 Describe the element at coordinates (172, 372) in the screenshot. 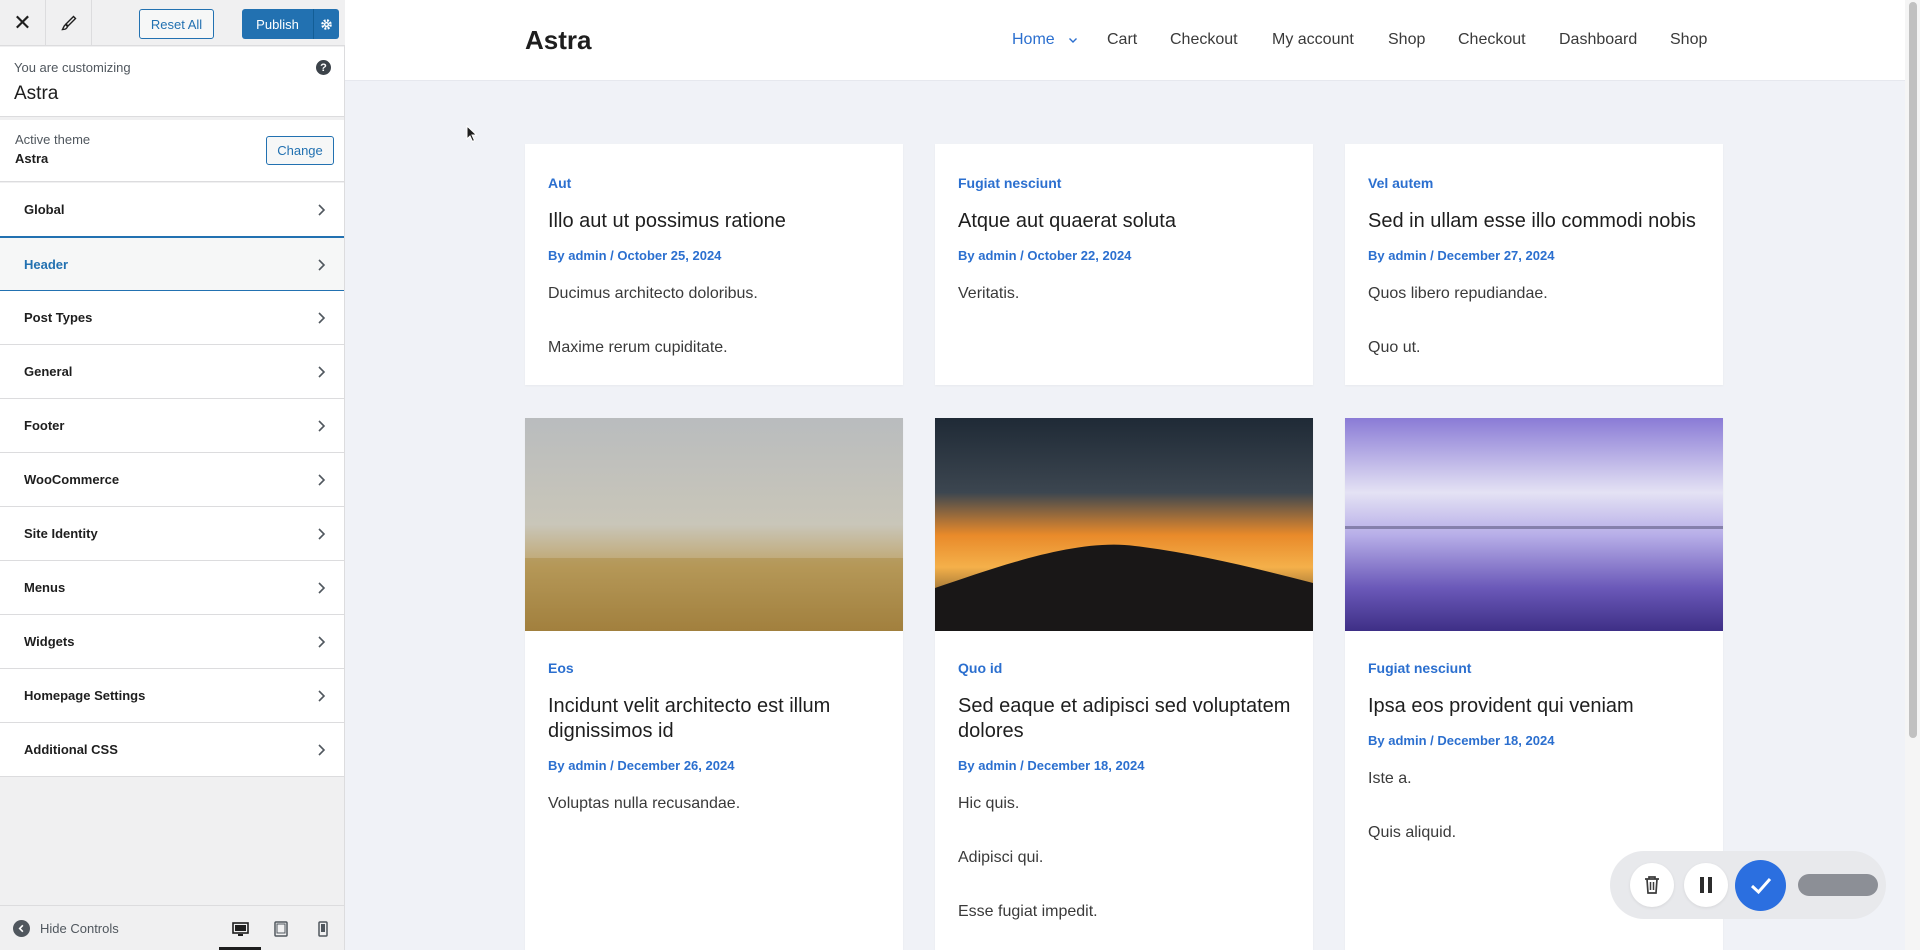

I see `section-general: General` at that location.